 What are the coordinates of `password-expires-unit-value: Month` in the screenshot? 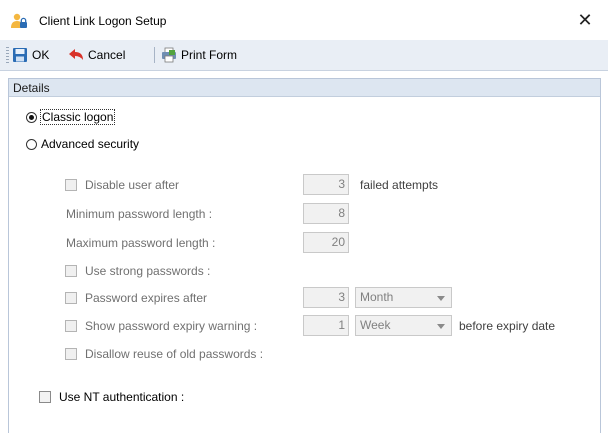 It's located at (377, 297).